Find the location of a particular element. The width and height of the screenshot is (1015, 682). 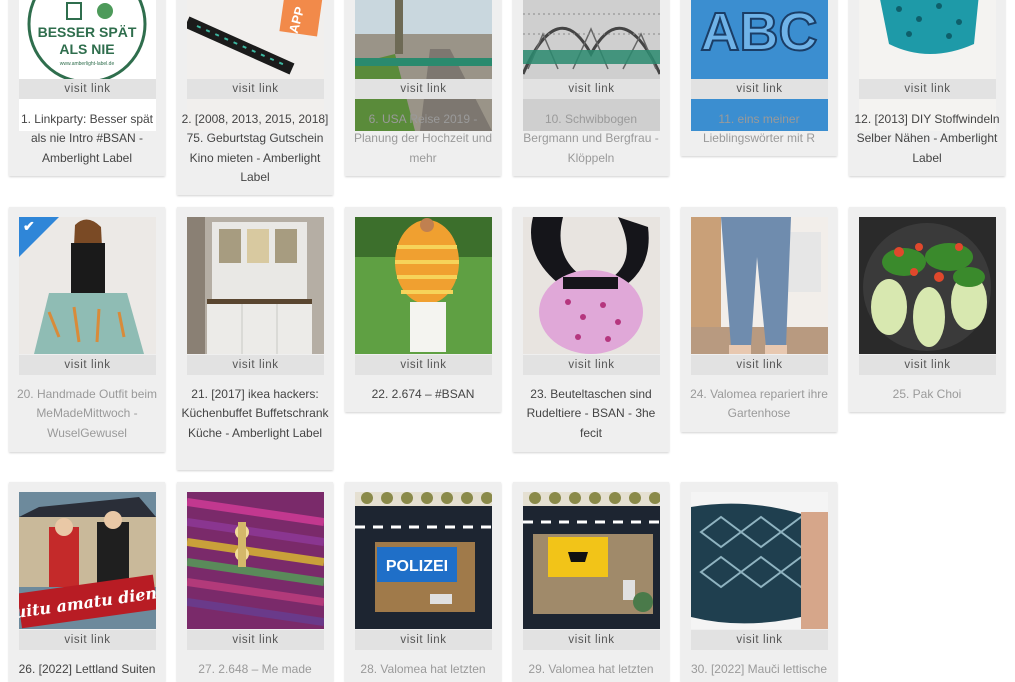

checkmark-icon: ✔ is located at coordinates (29, 226).